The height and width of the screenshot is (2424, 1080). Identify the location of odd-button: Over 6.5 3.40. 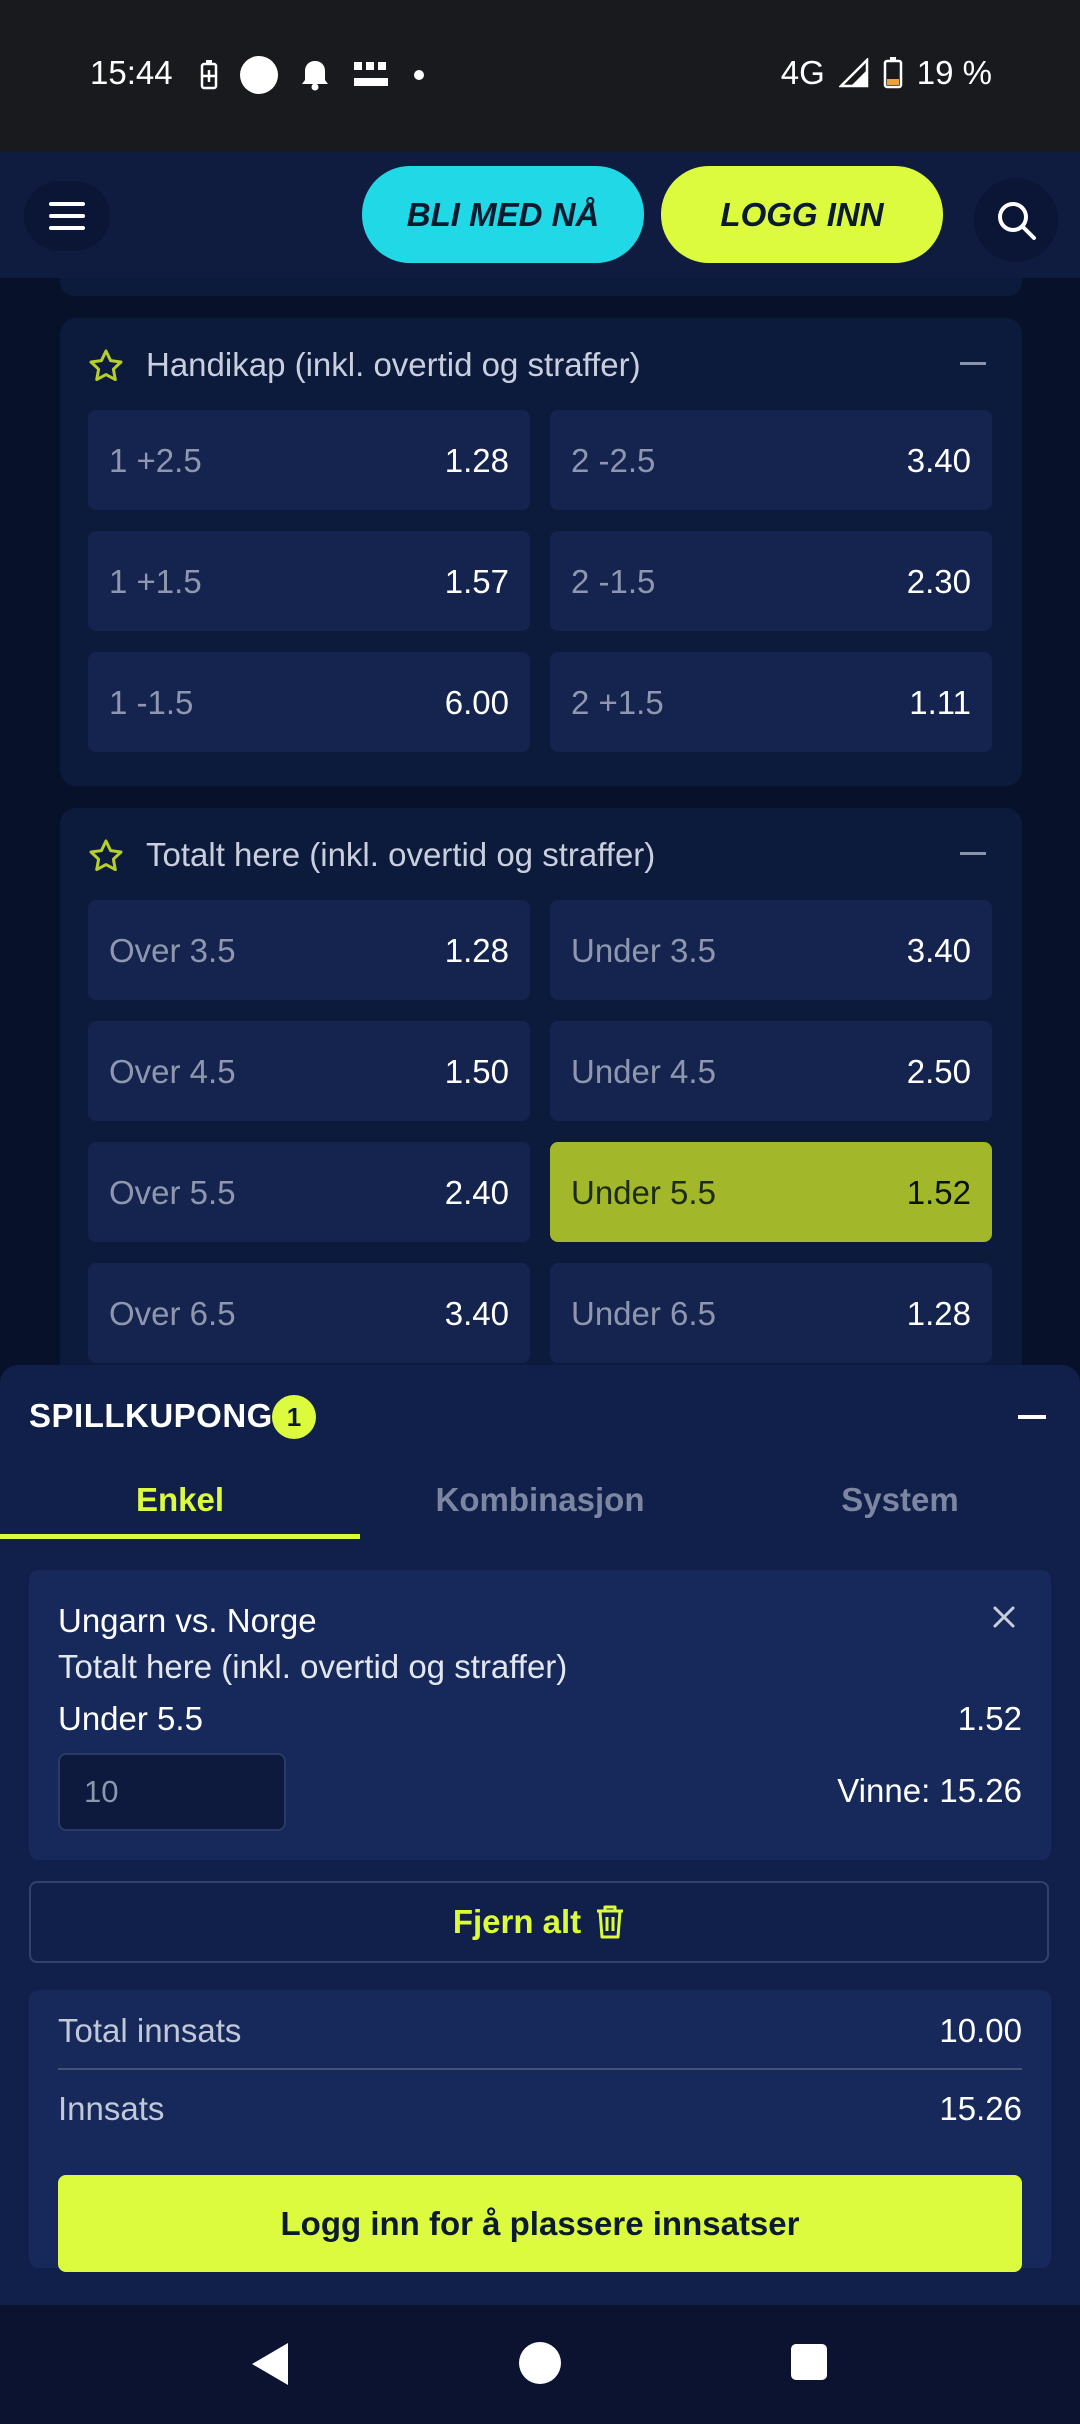
(309, 1313).